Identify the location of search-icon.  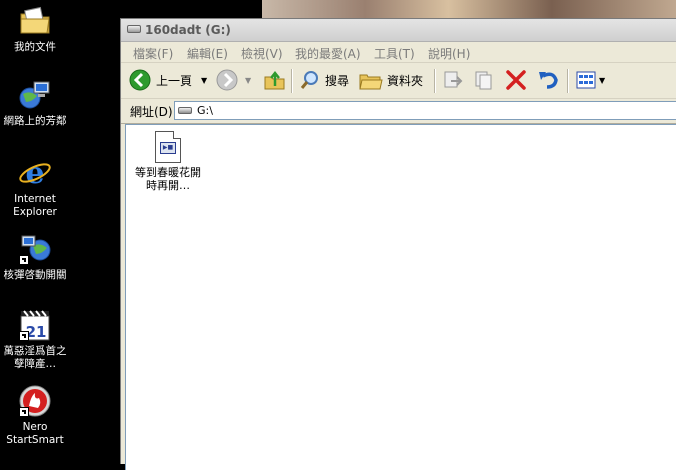
(309, 80).